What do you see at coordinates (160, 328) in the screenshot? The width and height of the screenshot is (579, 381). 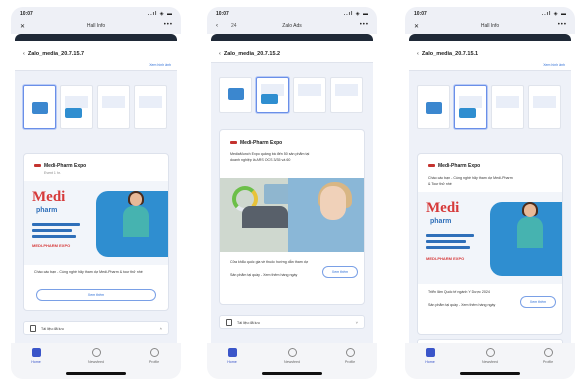 I see `chevron-up-icon: ˄` at bounding box center [160, 328].